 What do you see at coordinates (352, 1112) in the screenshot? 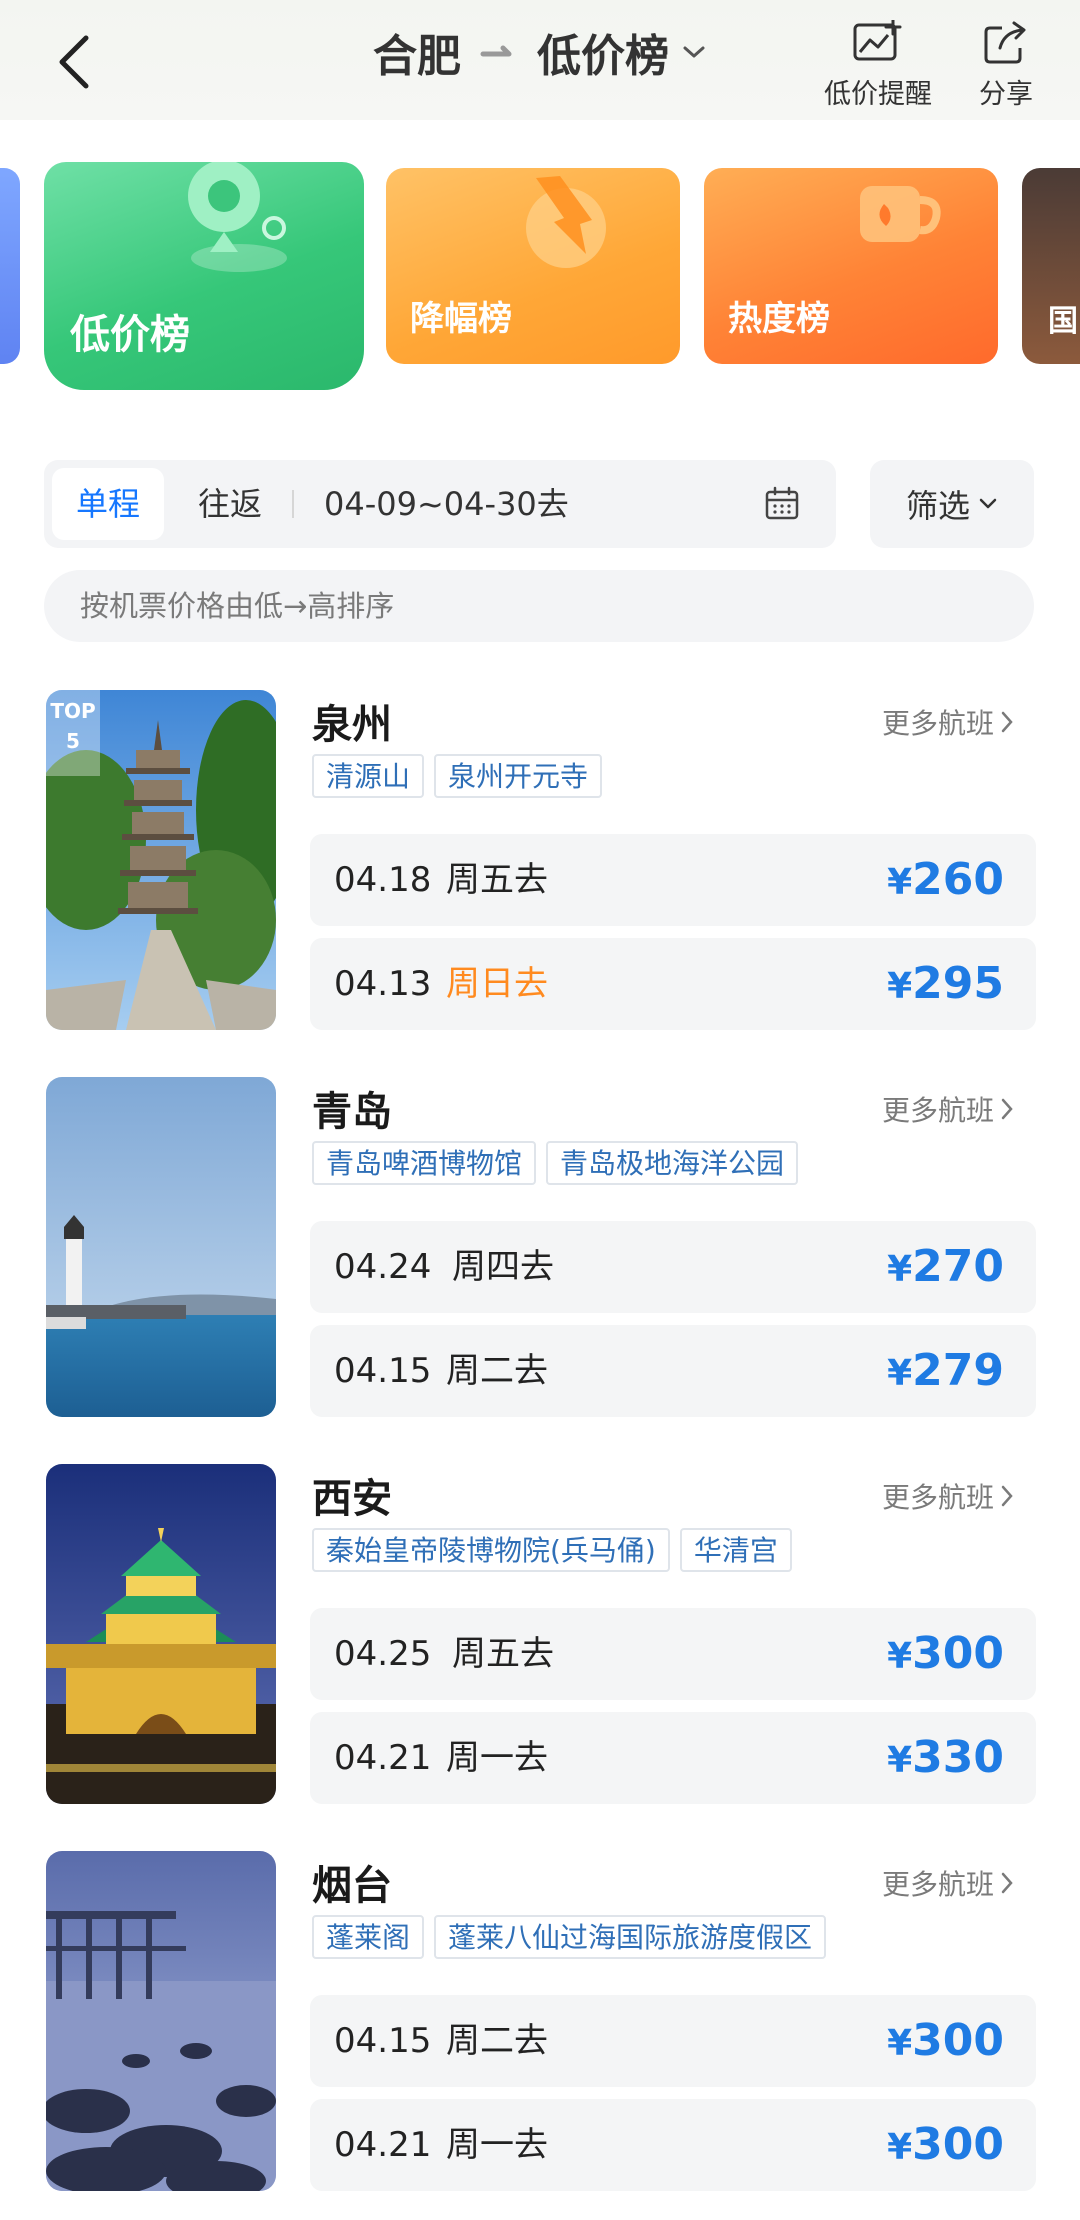
I see `destination-name: 青岛` at bounding box center [352, 1112].